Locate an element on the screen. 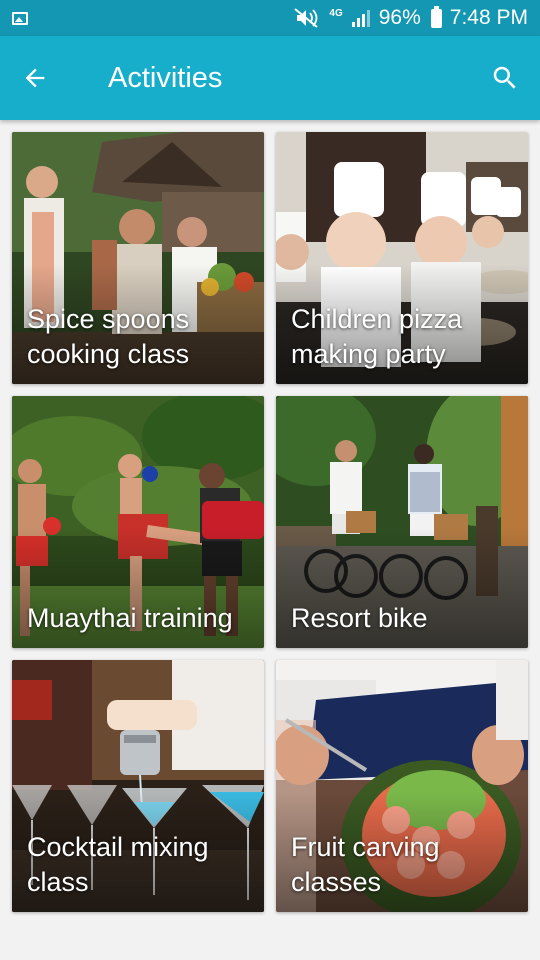 The width and height of the screenshot is (540, 960). network-type-label: 4G is located at coordinates (336, 13).